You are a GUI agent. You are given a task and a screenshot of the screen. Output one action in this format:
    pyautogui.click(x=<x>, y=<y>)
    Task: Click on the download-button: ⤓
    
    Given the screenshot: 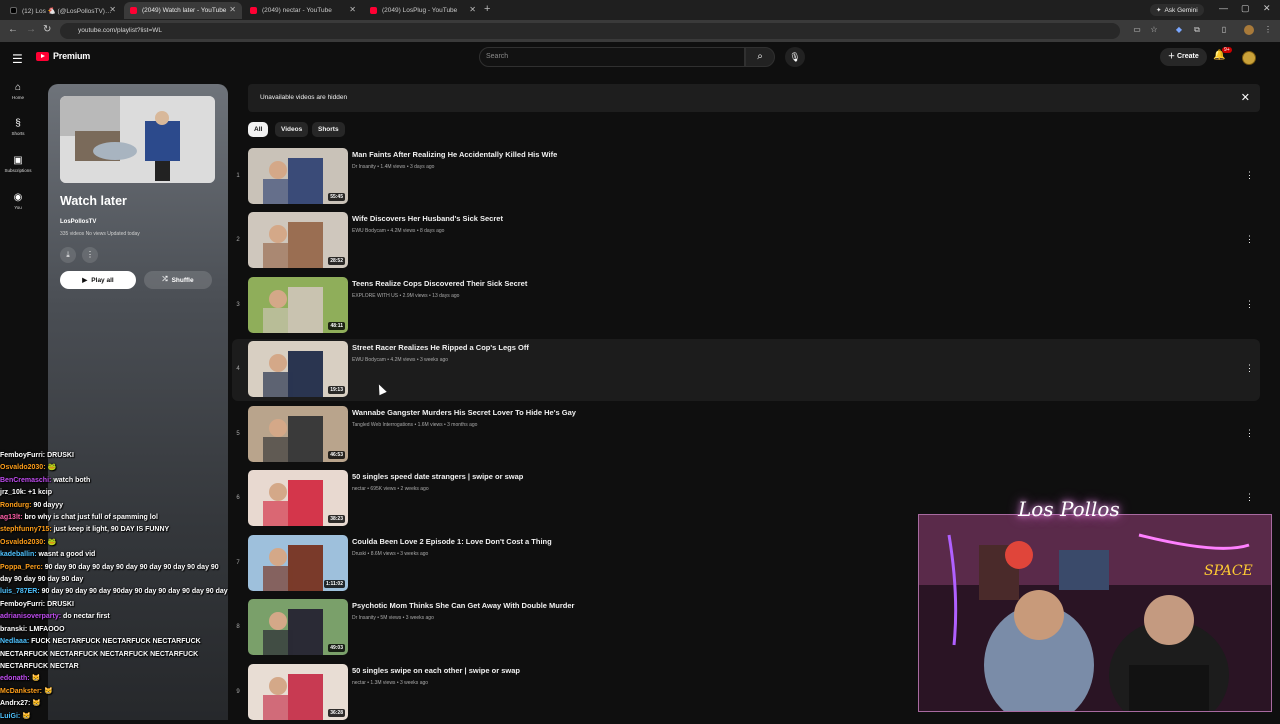 What is the action you would take?
    pyautogui.click(x=68, y=255)
    